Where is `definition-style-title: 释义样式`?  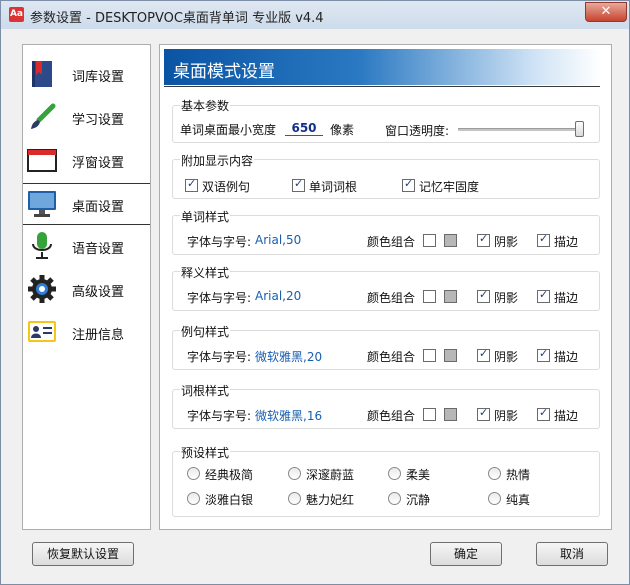
definition-style-title: 释义样式 is located at coordinates (205, 272).